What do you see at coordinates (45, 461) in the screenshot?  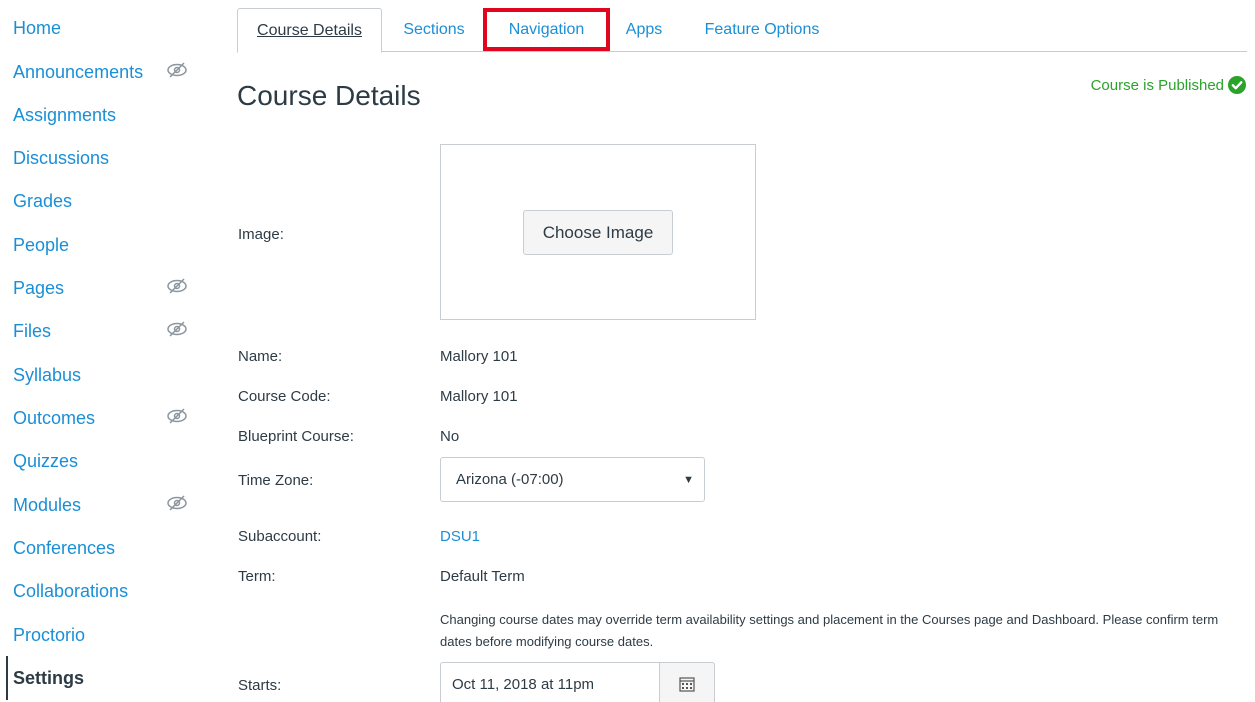 I see `sidebar-item-label: Quizzes` at bounding box center [45, 461].